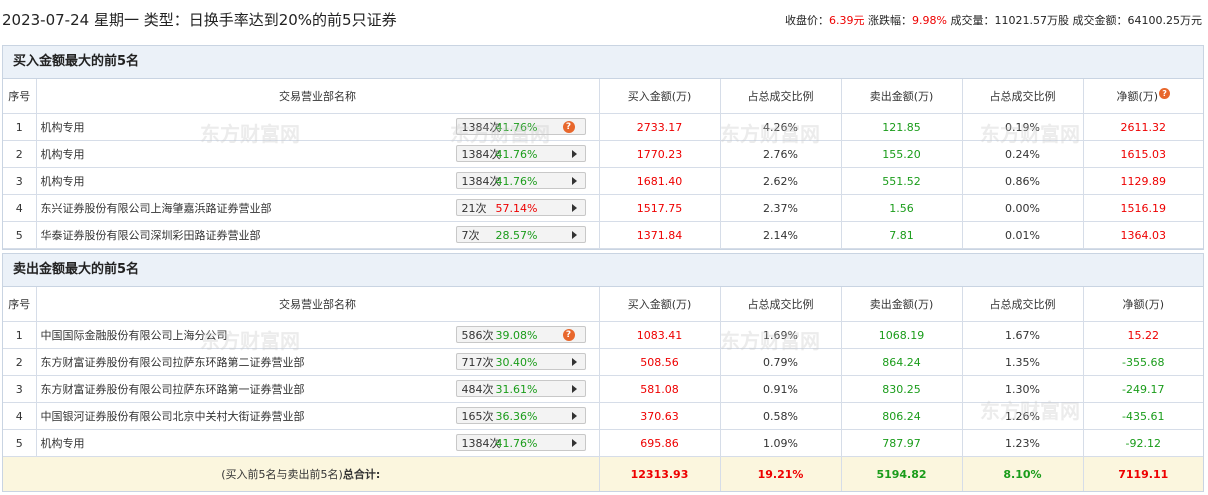 Image resolution: width=1208 pixels, height=495 pixels. What do you see at coordinates (781, 127) in the screenshot?
I see `buy-ratio: 4.26%` at bounding box center [781, 127].